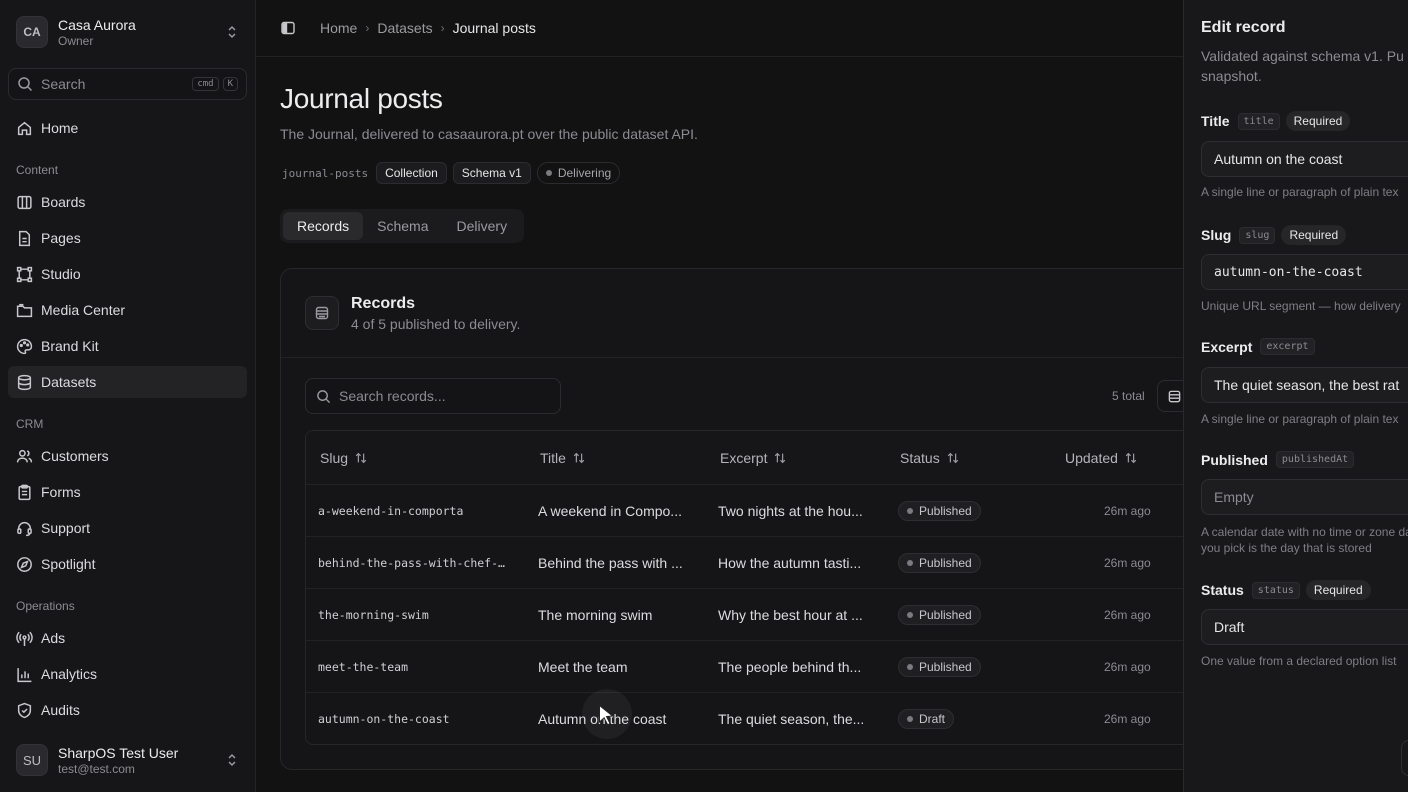  Describe the element at coordinates (584, 173) in the screenshot. I see `delivery-status-label: Delivering` at that location.